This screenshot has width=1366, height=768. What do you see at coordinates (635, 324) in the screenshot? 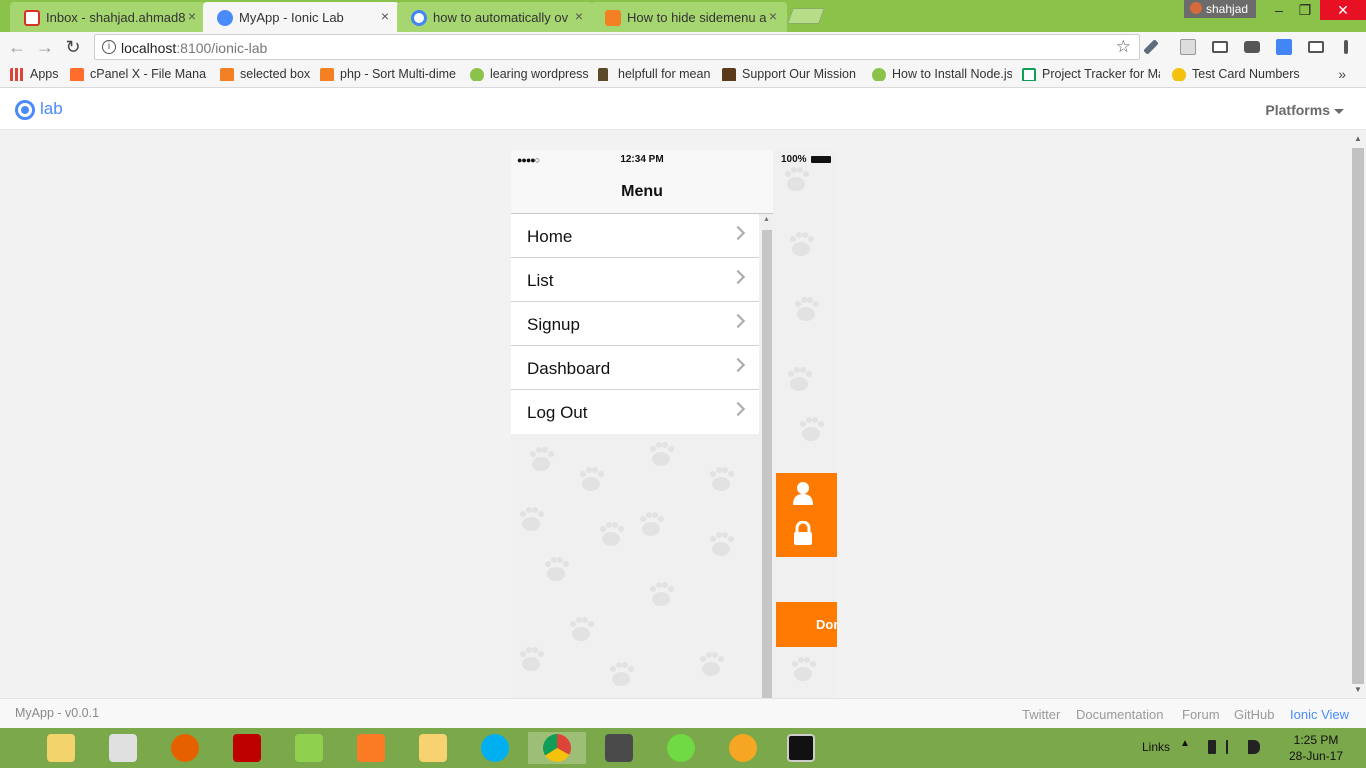
I see `menu-item-signup: Signup` at bounding box center [635, 324].